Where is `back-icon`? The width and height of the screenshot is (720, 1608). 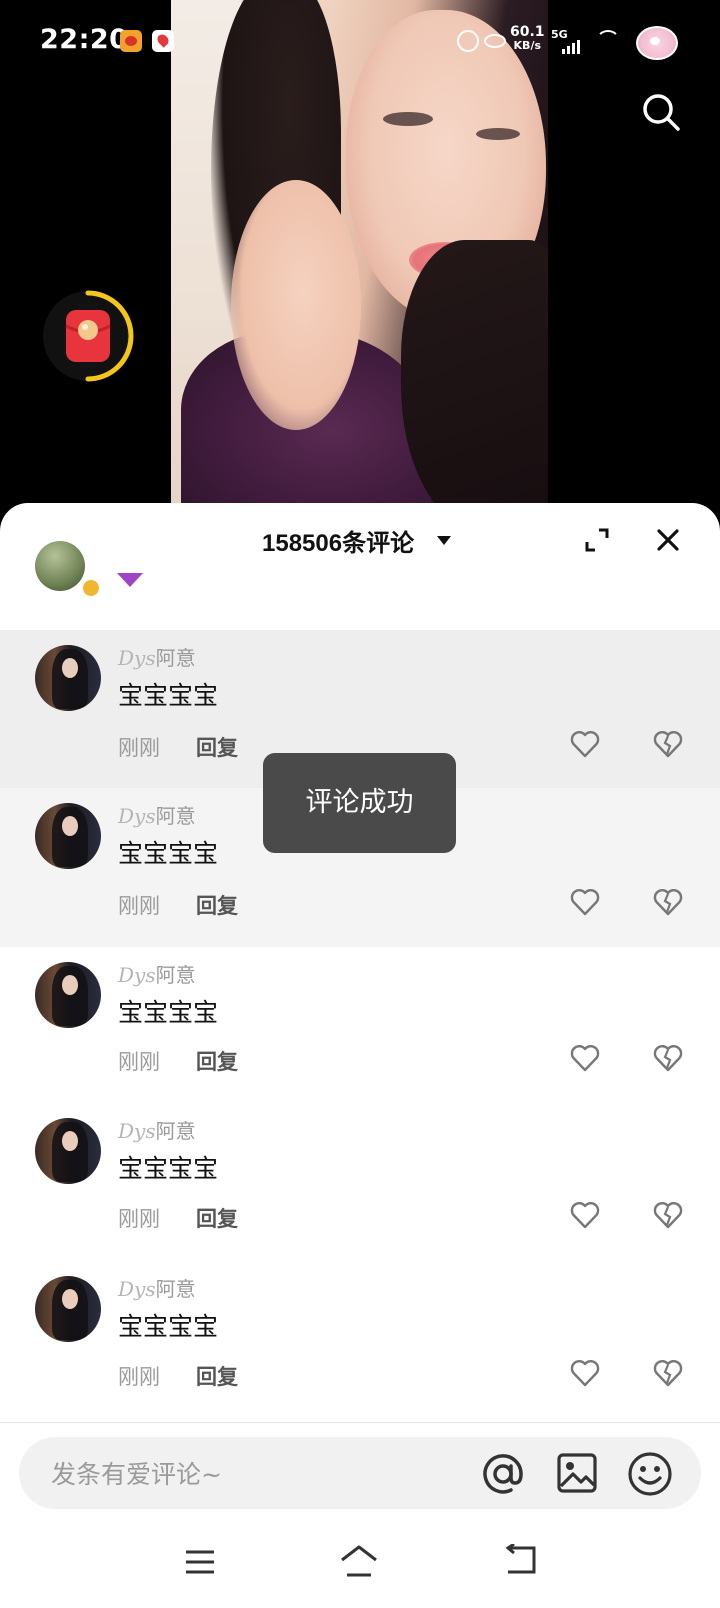
back-icon is located at coordinates (520, 1560).